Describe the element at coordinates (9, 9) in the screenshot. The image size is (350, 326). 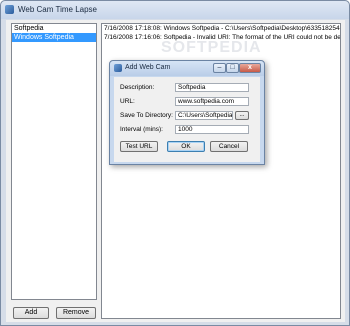
I see `app-icon` at that location.